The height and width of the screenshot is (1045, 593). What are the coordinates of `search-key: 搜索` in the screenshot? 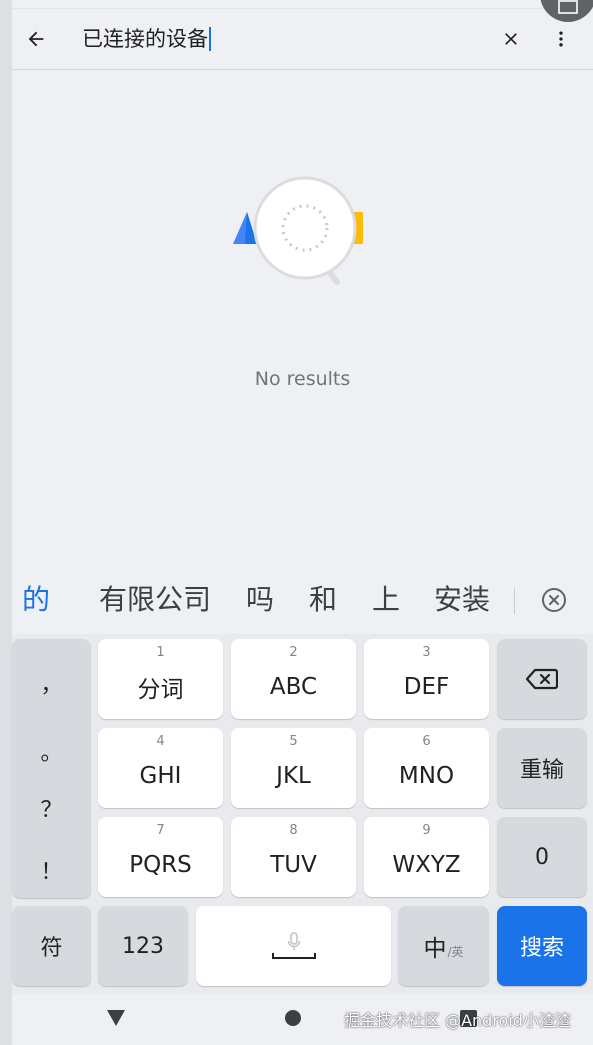 It's located at (542, 946).